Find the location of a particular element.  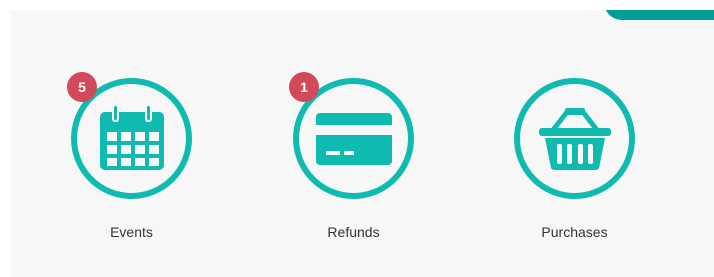

purchases-tile: Purchases is located at coordinates (578, 159).